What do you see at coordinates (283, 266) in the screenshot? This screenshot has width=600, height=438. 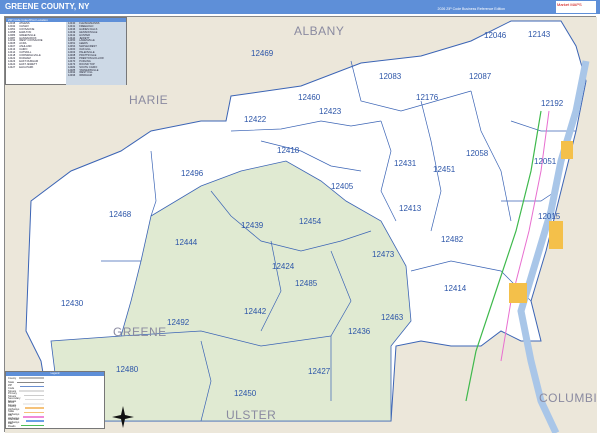 I see `zip-label: 12424` at bounding box center [283, 266].